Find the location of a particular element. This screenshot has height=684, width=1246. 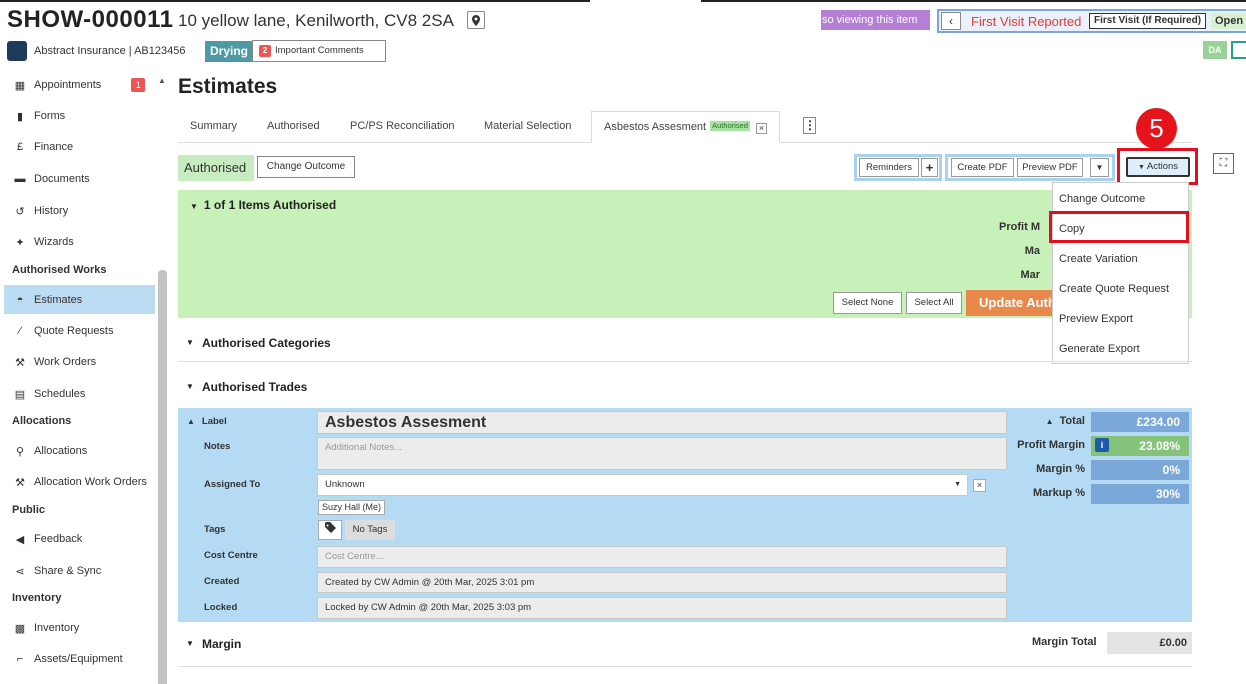

map-pin-button is located at coordinates (476, 20).